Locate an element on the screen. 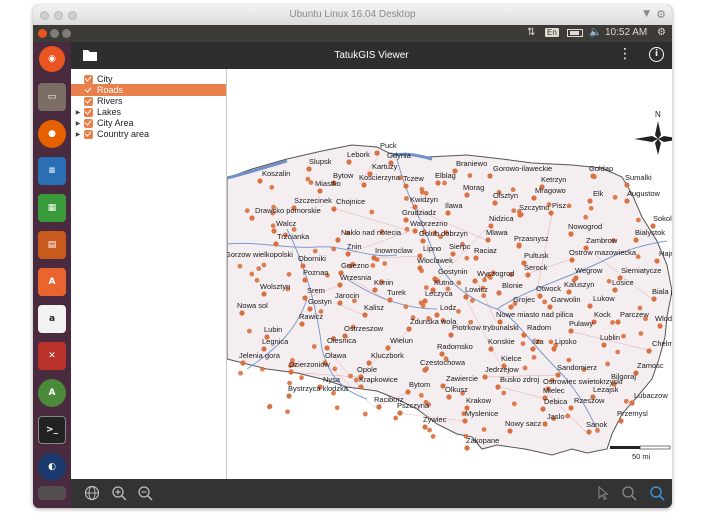  search-icon is located at coordinates (657, 493).